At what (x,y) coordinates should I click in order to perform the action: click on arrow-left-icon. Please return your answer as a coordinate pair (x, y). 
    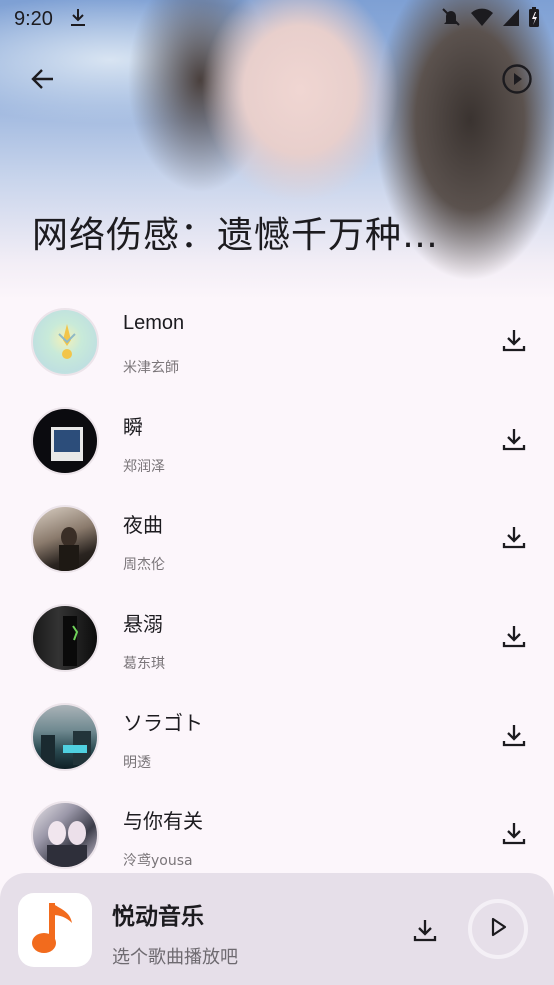
    Looking at the image, I should click on (43, 81).